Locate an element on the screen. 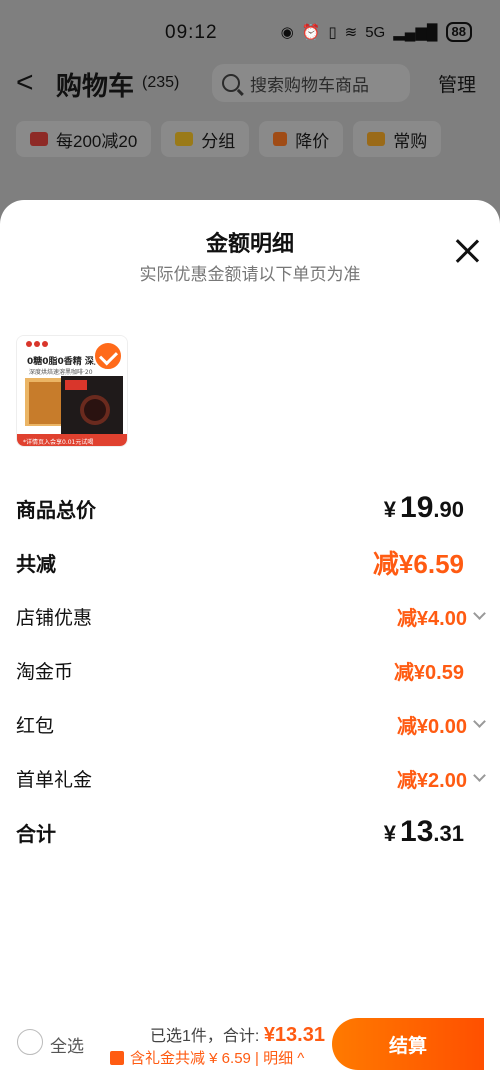 Image resolution: width=500 pixels, height=1085 pixels. selected-summary: 已选1件，合计: ¥13.31 is located at coordinates (237, 1034).